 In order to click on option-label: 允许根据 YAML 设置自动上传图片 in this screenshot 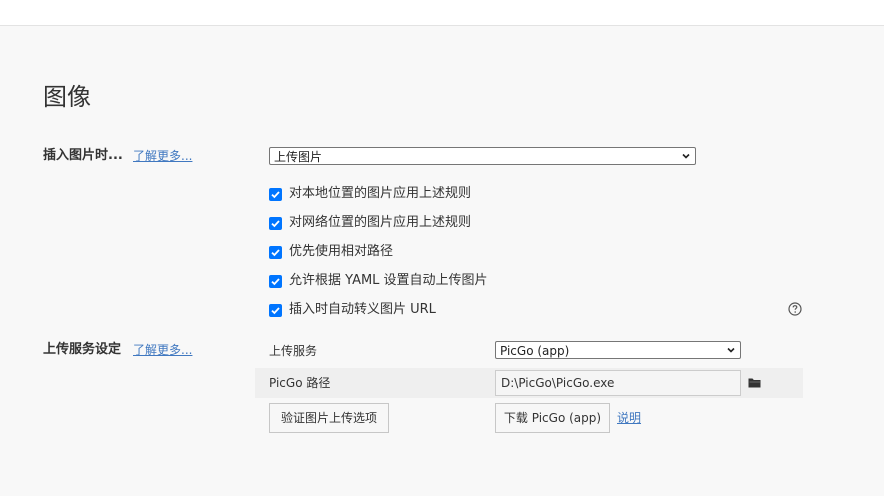, I will do `click(388, 280)`.